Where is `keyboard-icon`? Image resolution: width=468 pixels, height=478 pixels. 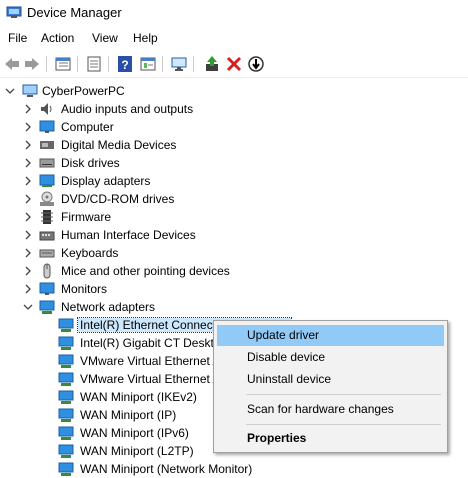 keyboard-icon is located at coordinates (47, 253).